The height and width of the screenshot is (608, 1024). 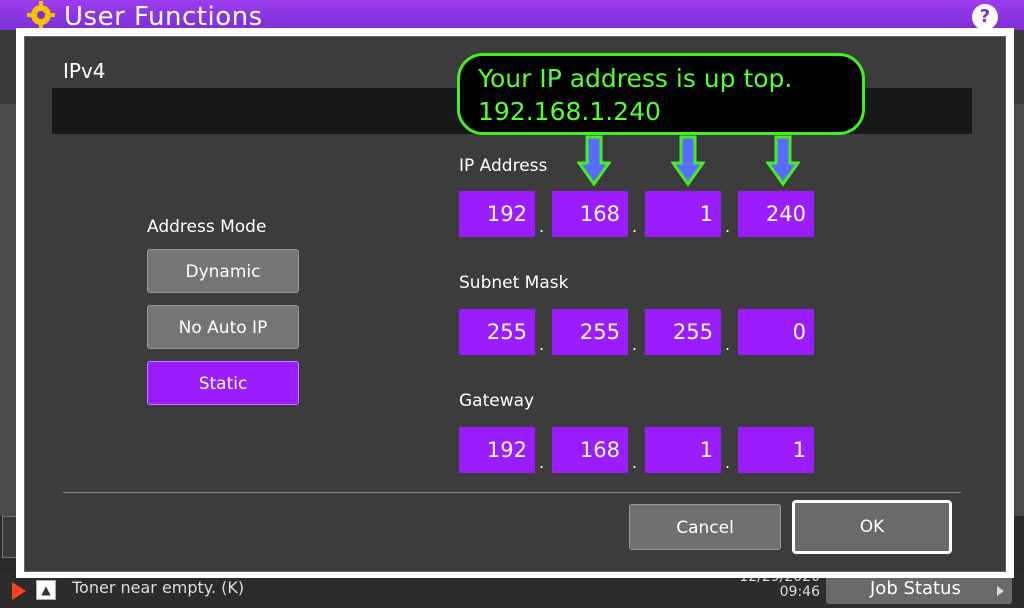 I want to click on callout-line-2: 192.168.1.240, so click(x=569, y=111).